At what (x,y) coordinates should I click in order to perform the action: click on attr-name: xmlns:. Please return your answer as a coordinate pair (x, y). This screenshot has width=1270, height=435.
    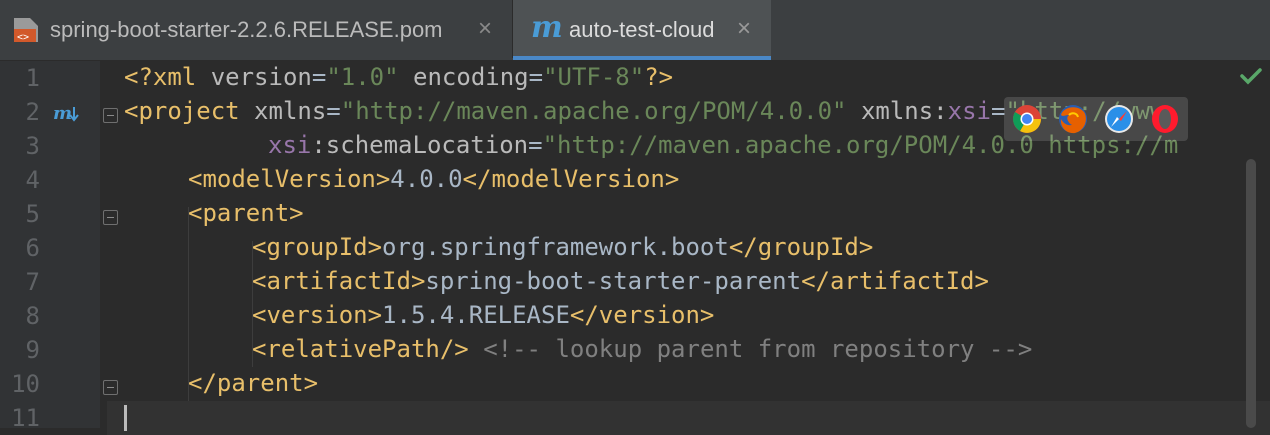
    Looking at the image, I should click on (904, 111).